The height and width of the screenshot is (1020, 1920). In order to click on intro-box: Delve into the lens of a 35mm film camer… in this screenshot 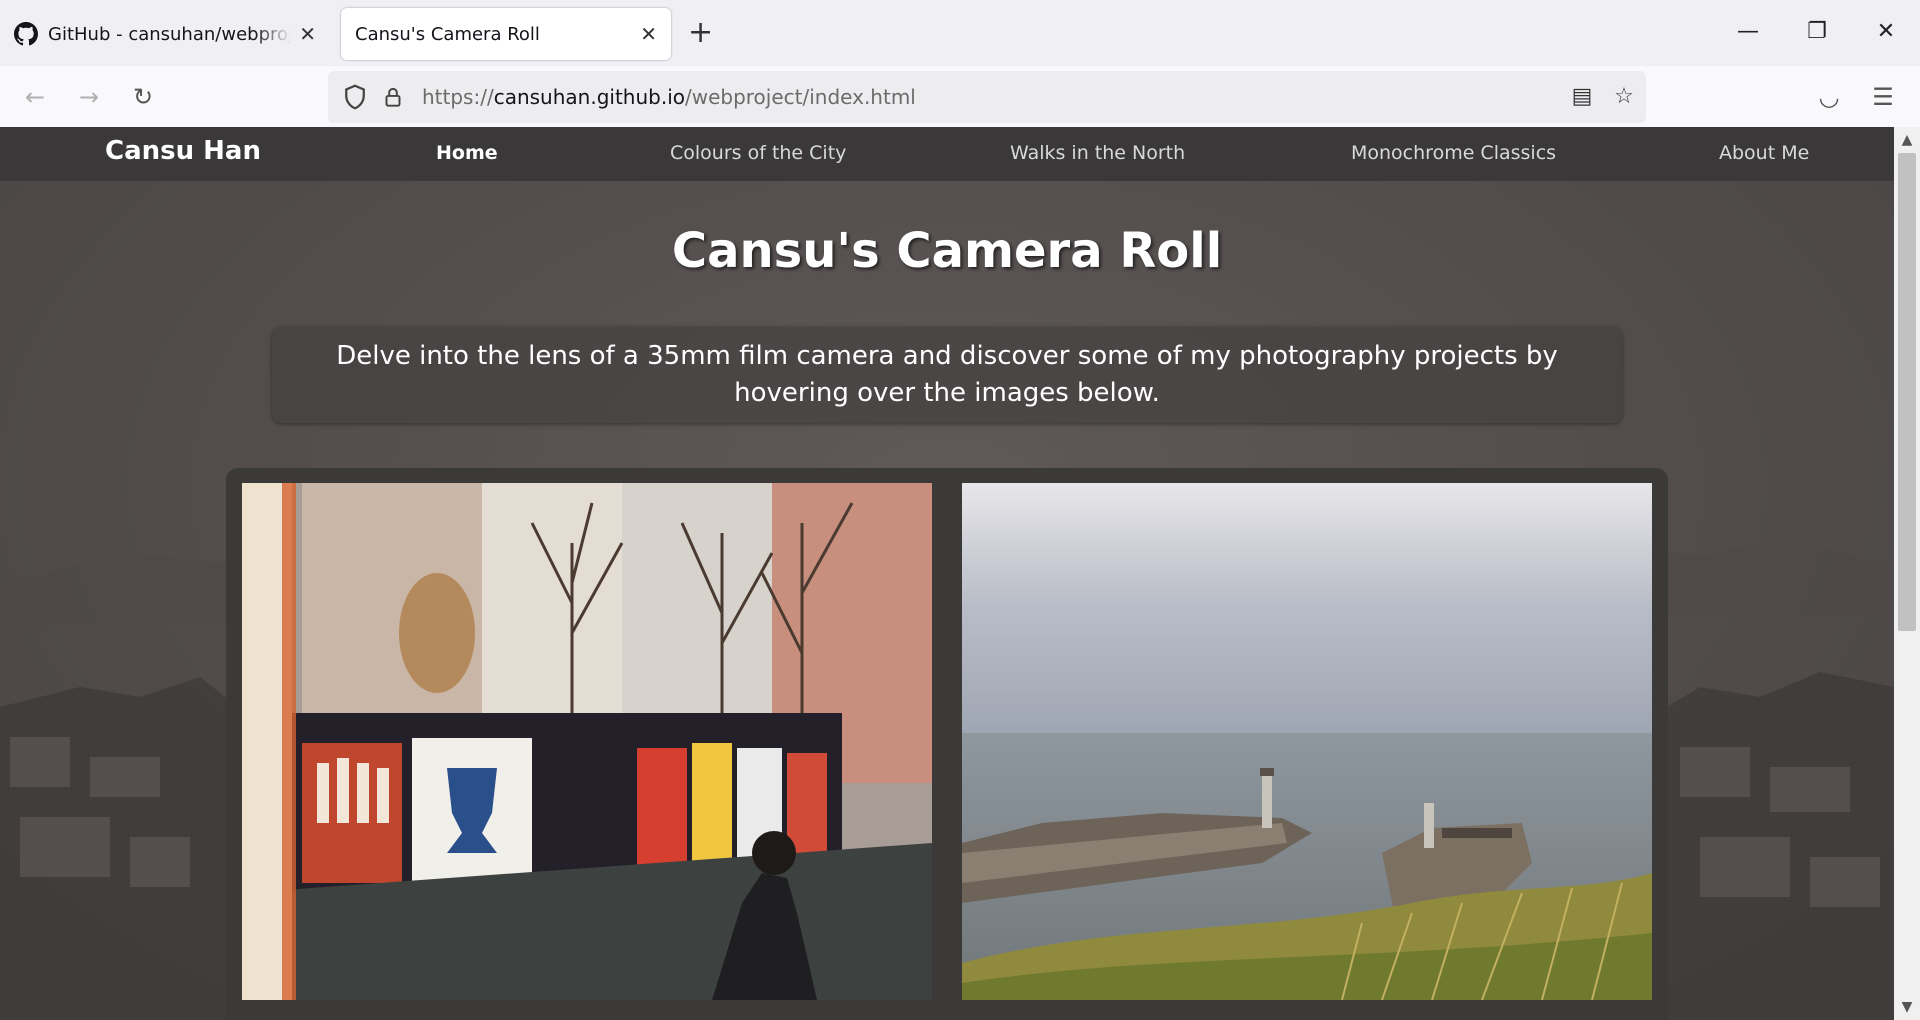, I will do `click(947, 375)`.